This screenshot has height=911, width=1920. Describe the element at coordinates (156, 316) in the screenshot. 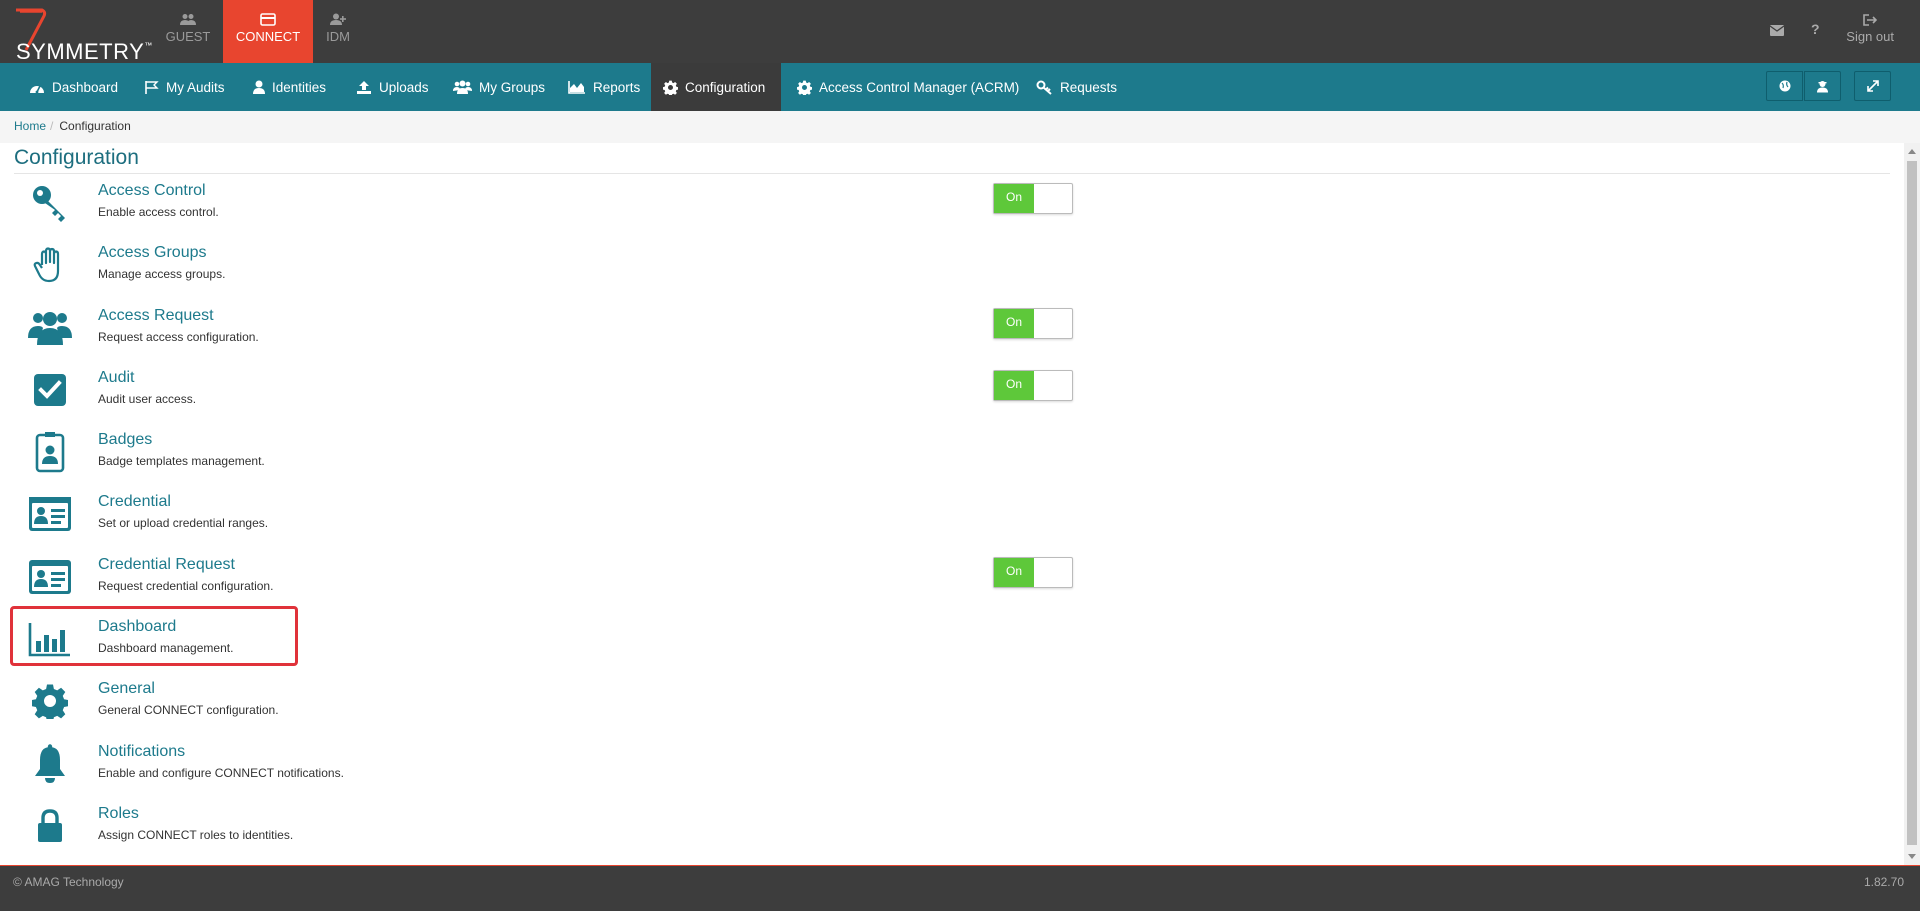

I see `config-item-title: Access Request` at that location.